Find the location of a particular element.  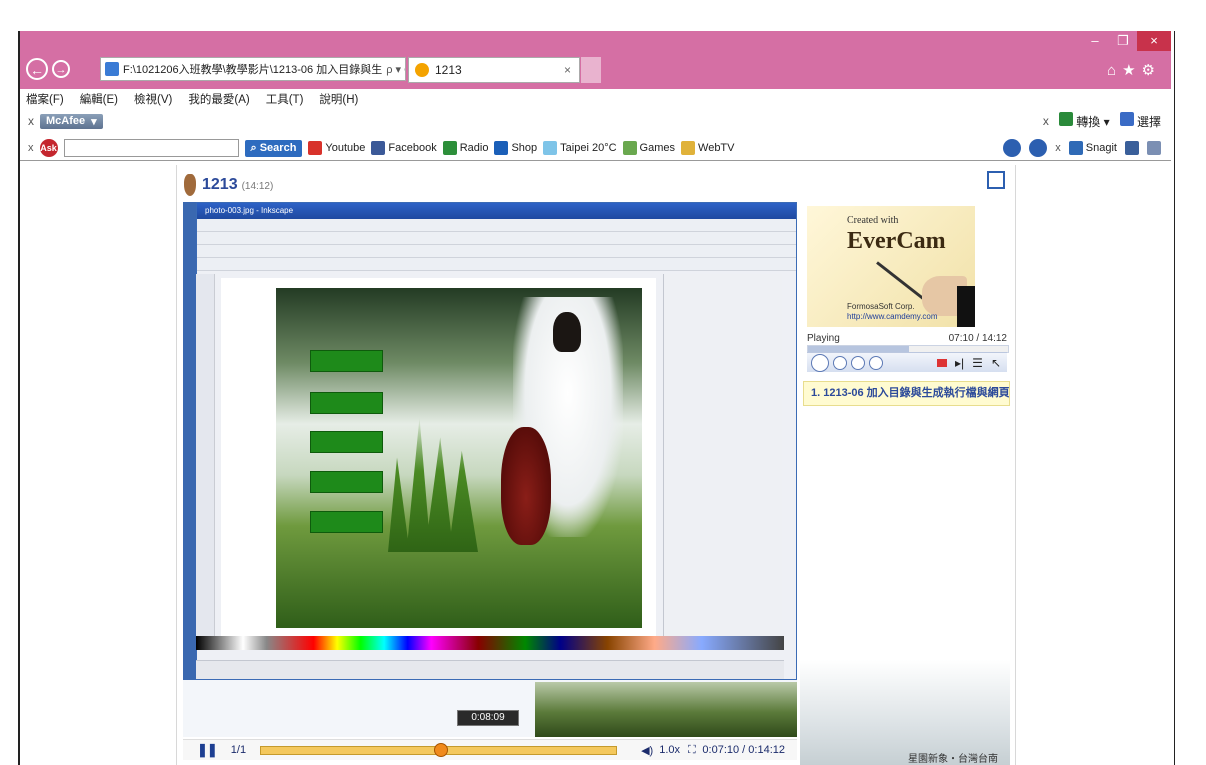

ask-search-input is located at coordinates (151, 148).